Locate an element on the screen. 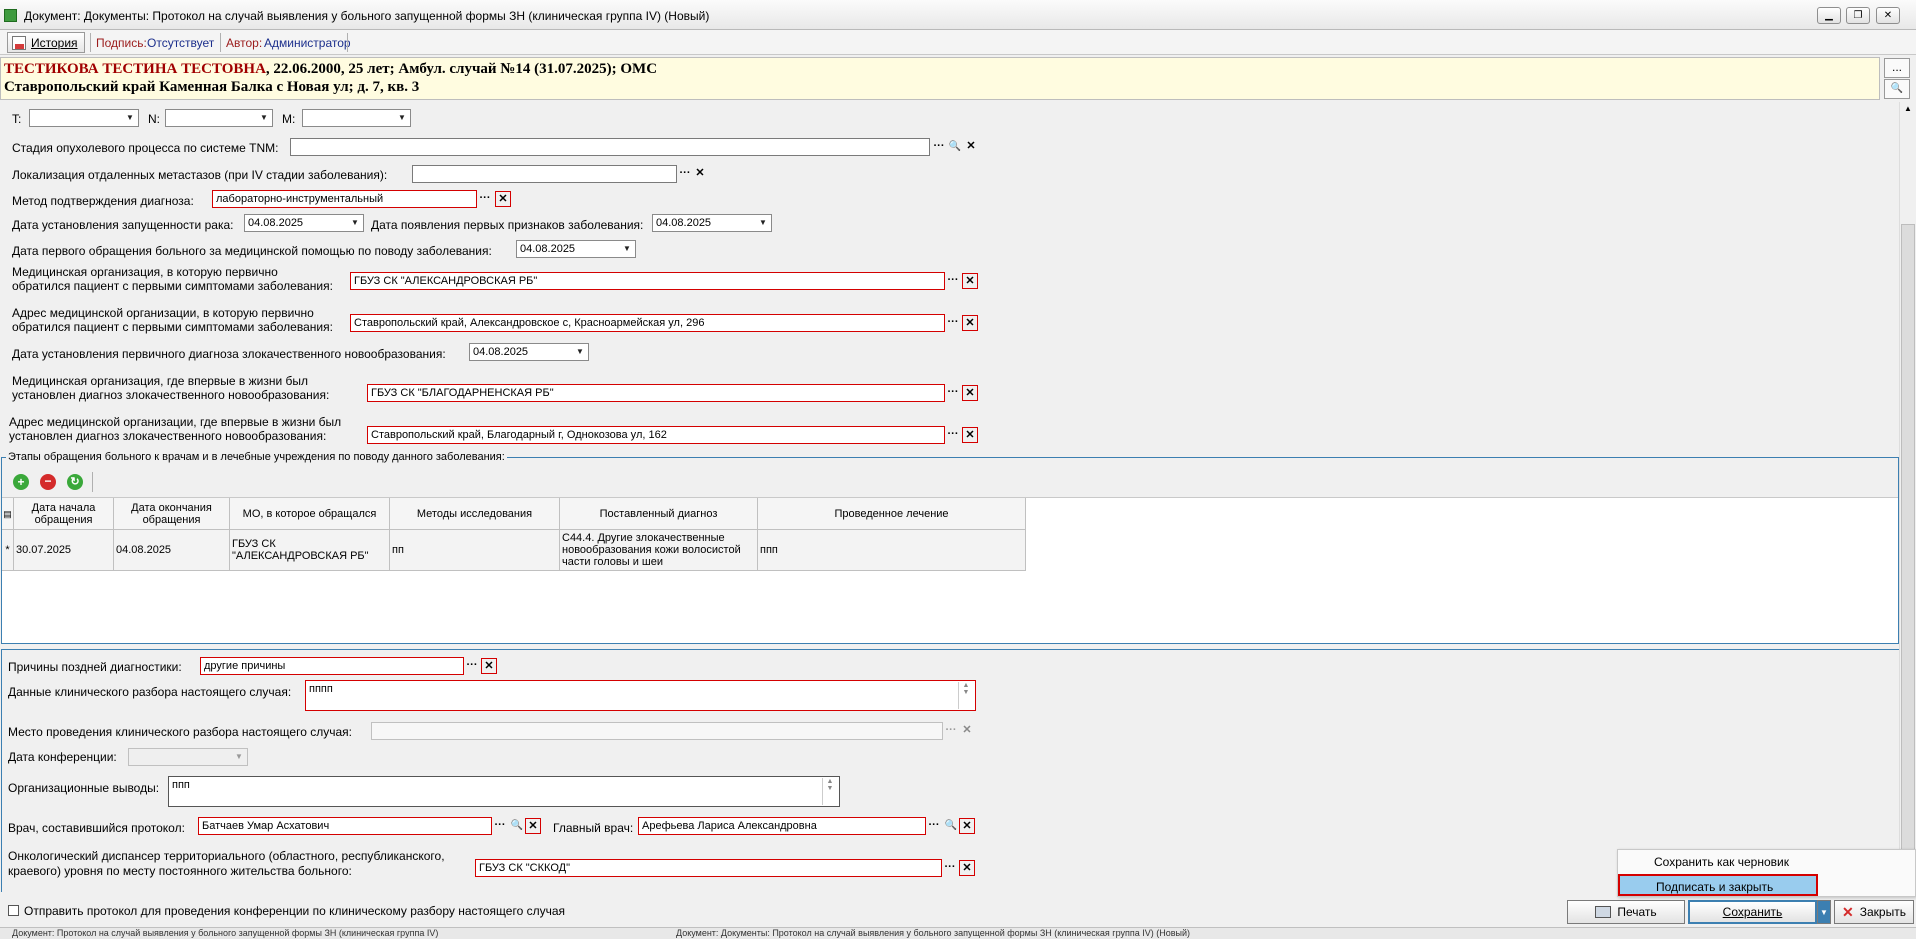 The width and height of the screenshot is (1916, 939). send-protocol-checkbox is located at coordinates (13, 910).